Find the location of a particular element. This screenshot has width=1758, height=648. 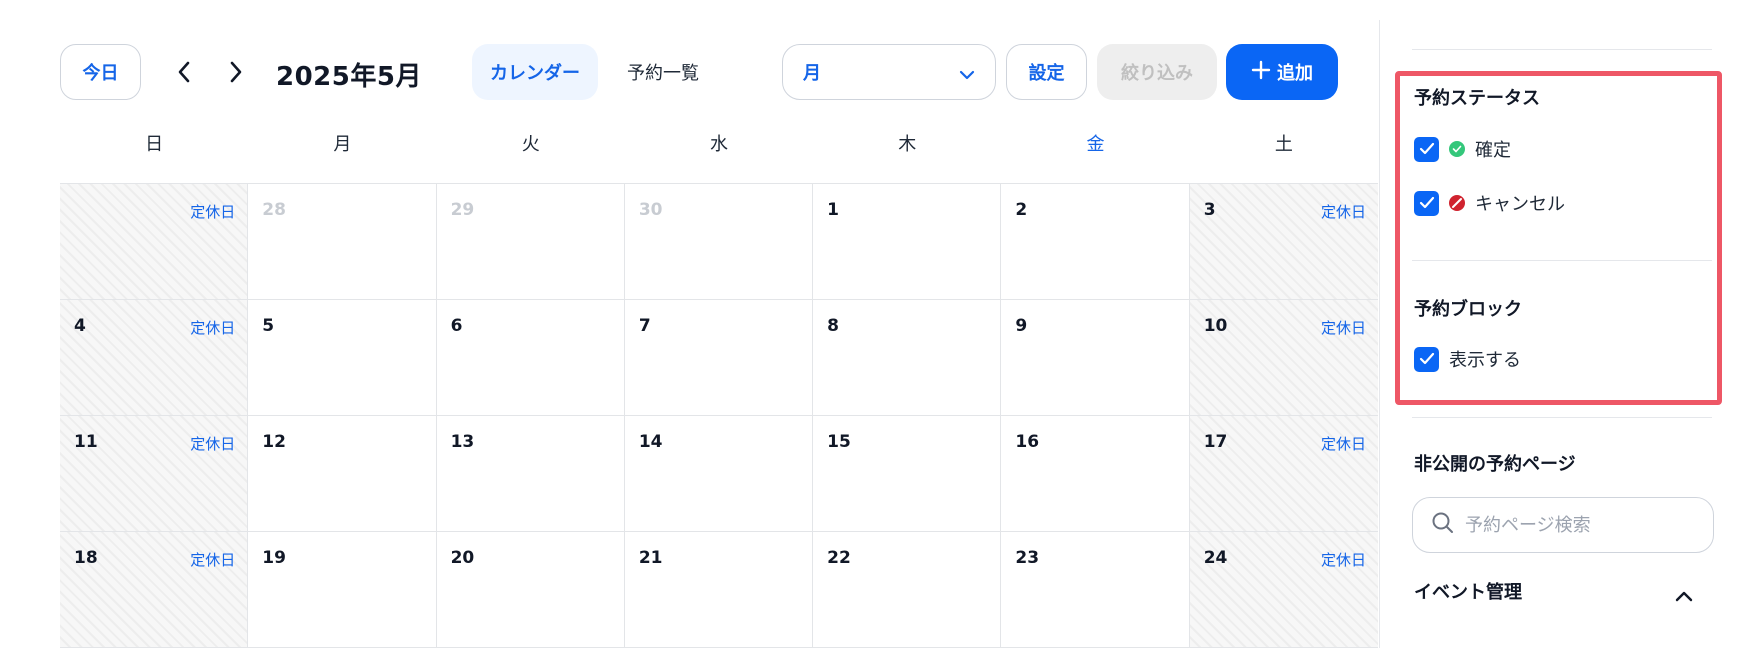

day-cell: 29 is located at coordinates (531, 241).